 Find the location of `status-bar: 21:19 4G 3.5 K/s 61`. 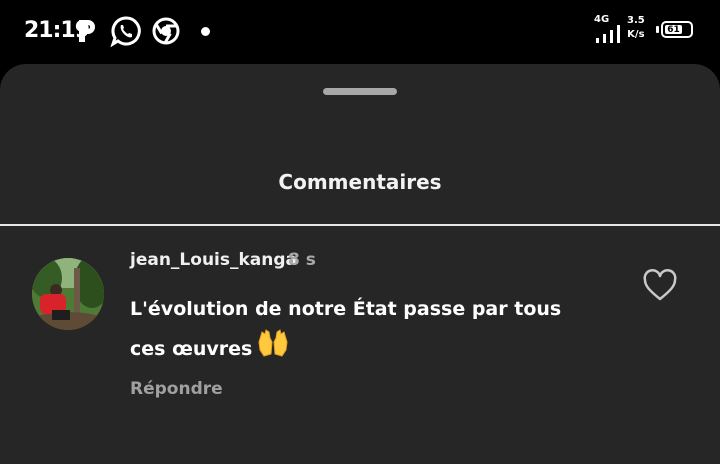

status-bar: 21:19 4G 3.5 K/s 61 is located at coordinates (360, 32).